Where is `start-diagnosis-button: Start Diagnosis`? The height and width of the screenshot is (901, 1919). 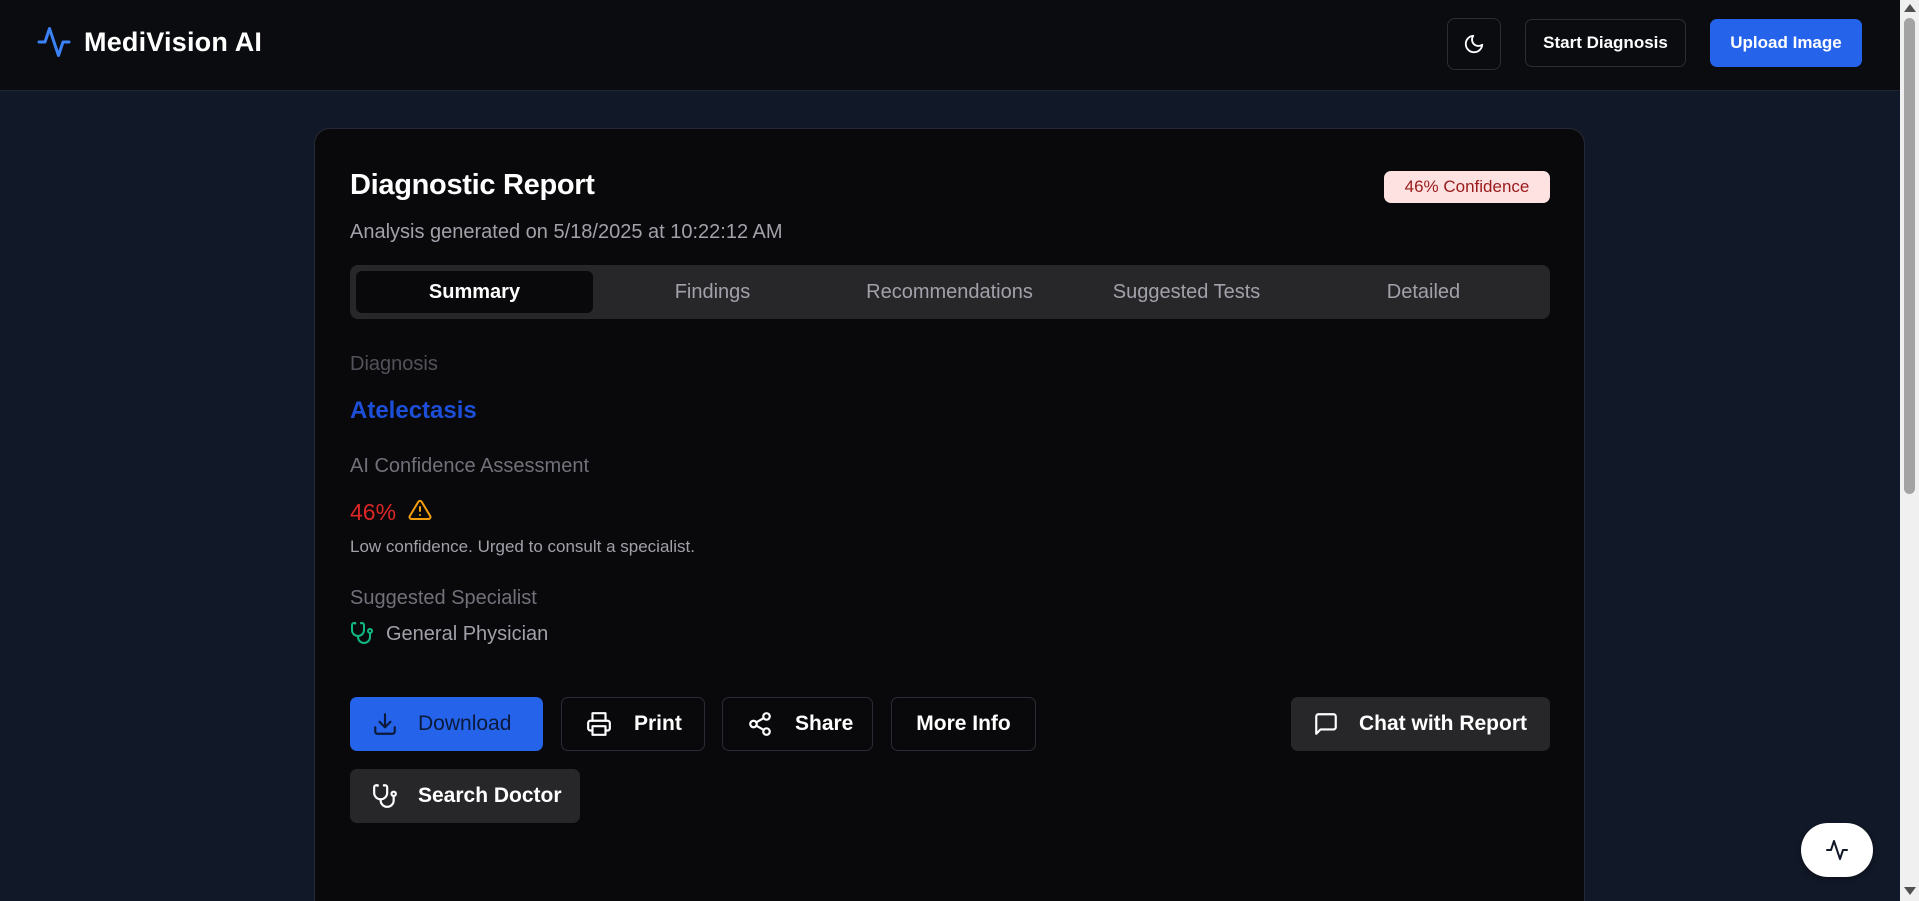
start-diagnosis-button: Start Diagnosis is located at coordinates (1605, 43).